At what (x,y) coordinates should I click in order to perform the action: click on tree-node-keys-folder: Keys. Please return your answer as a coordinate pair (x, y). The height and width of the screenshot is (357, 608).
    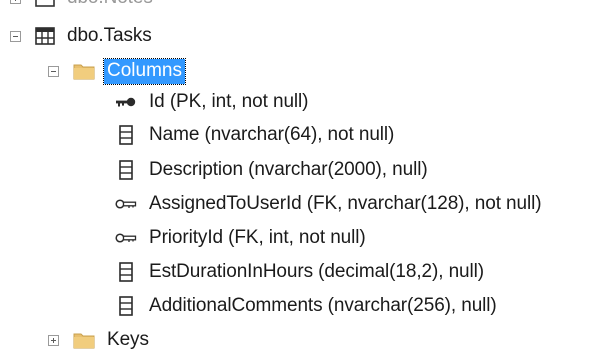
    Looking at the image, I should click on (98, 340).